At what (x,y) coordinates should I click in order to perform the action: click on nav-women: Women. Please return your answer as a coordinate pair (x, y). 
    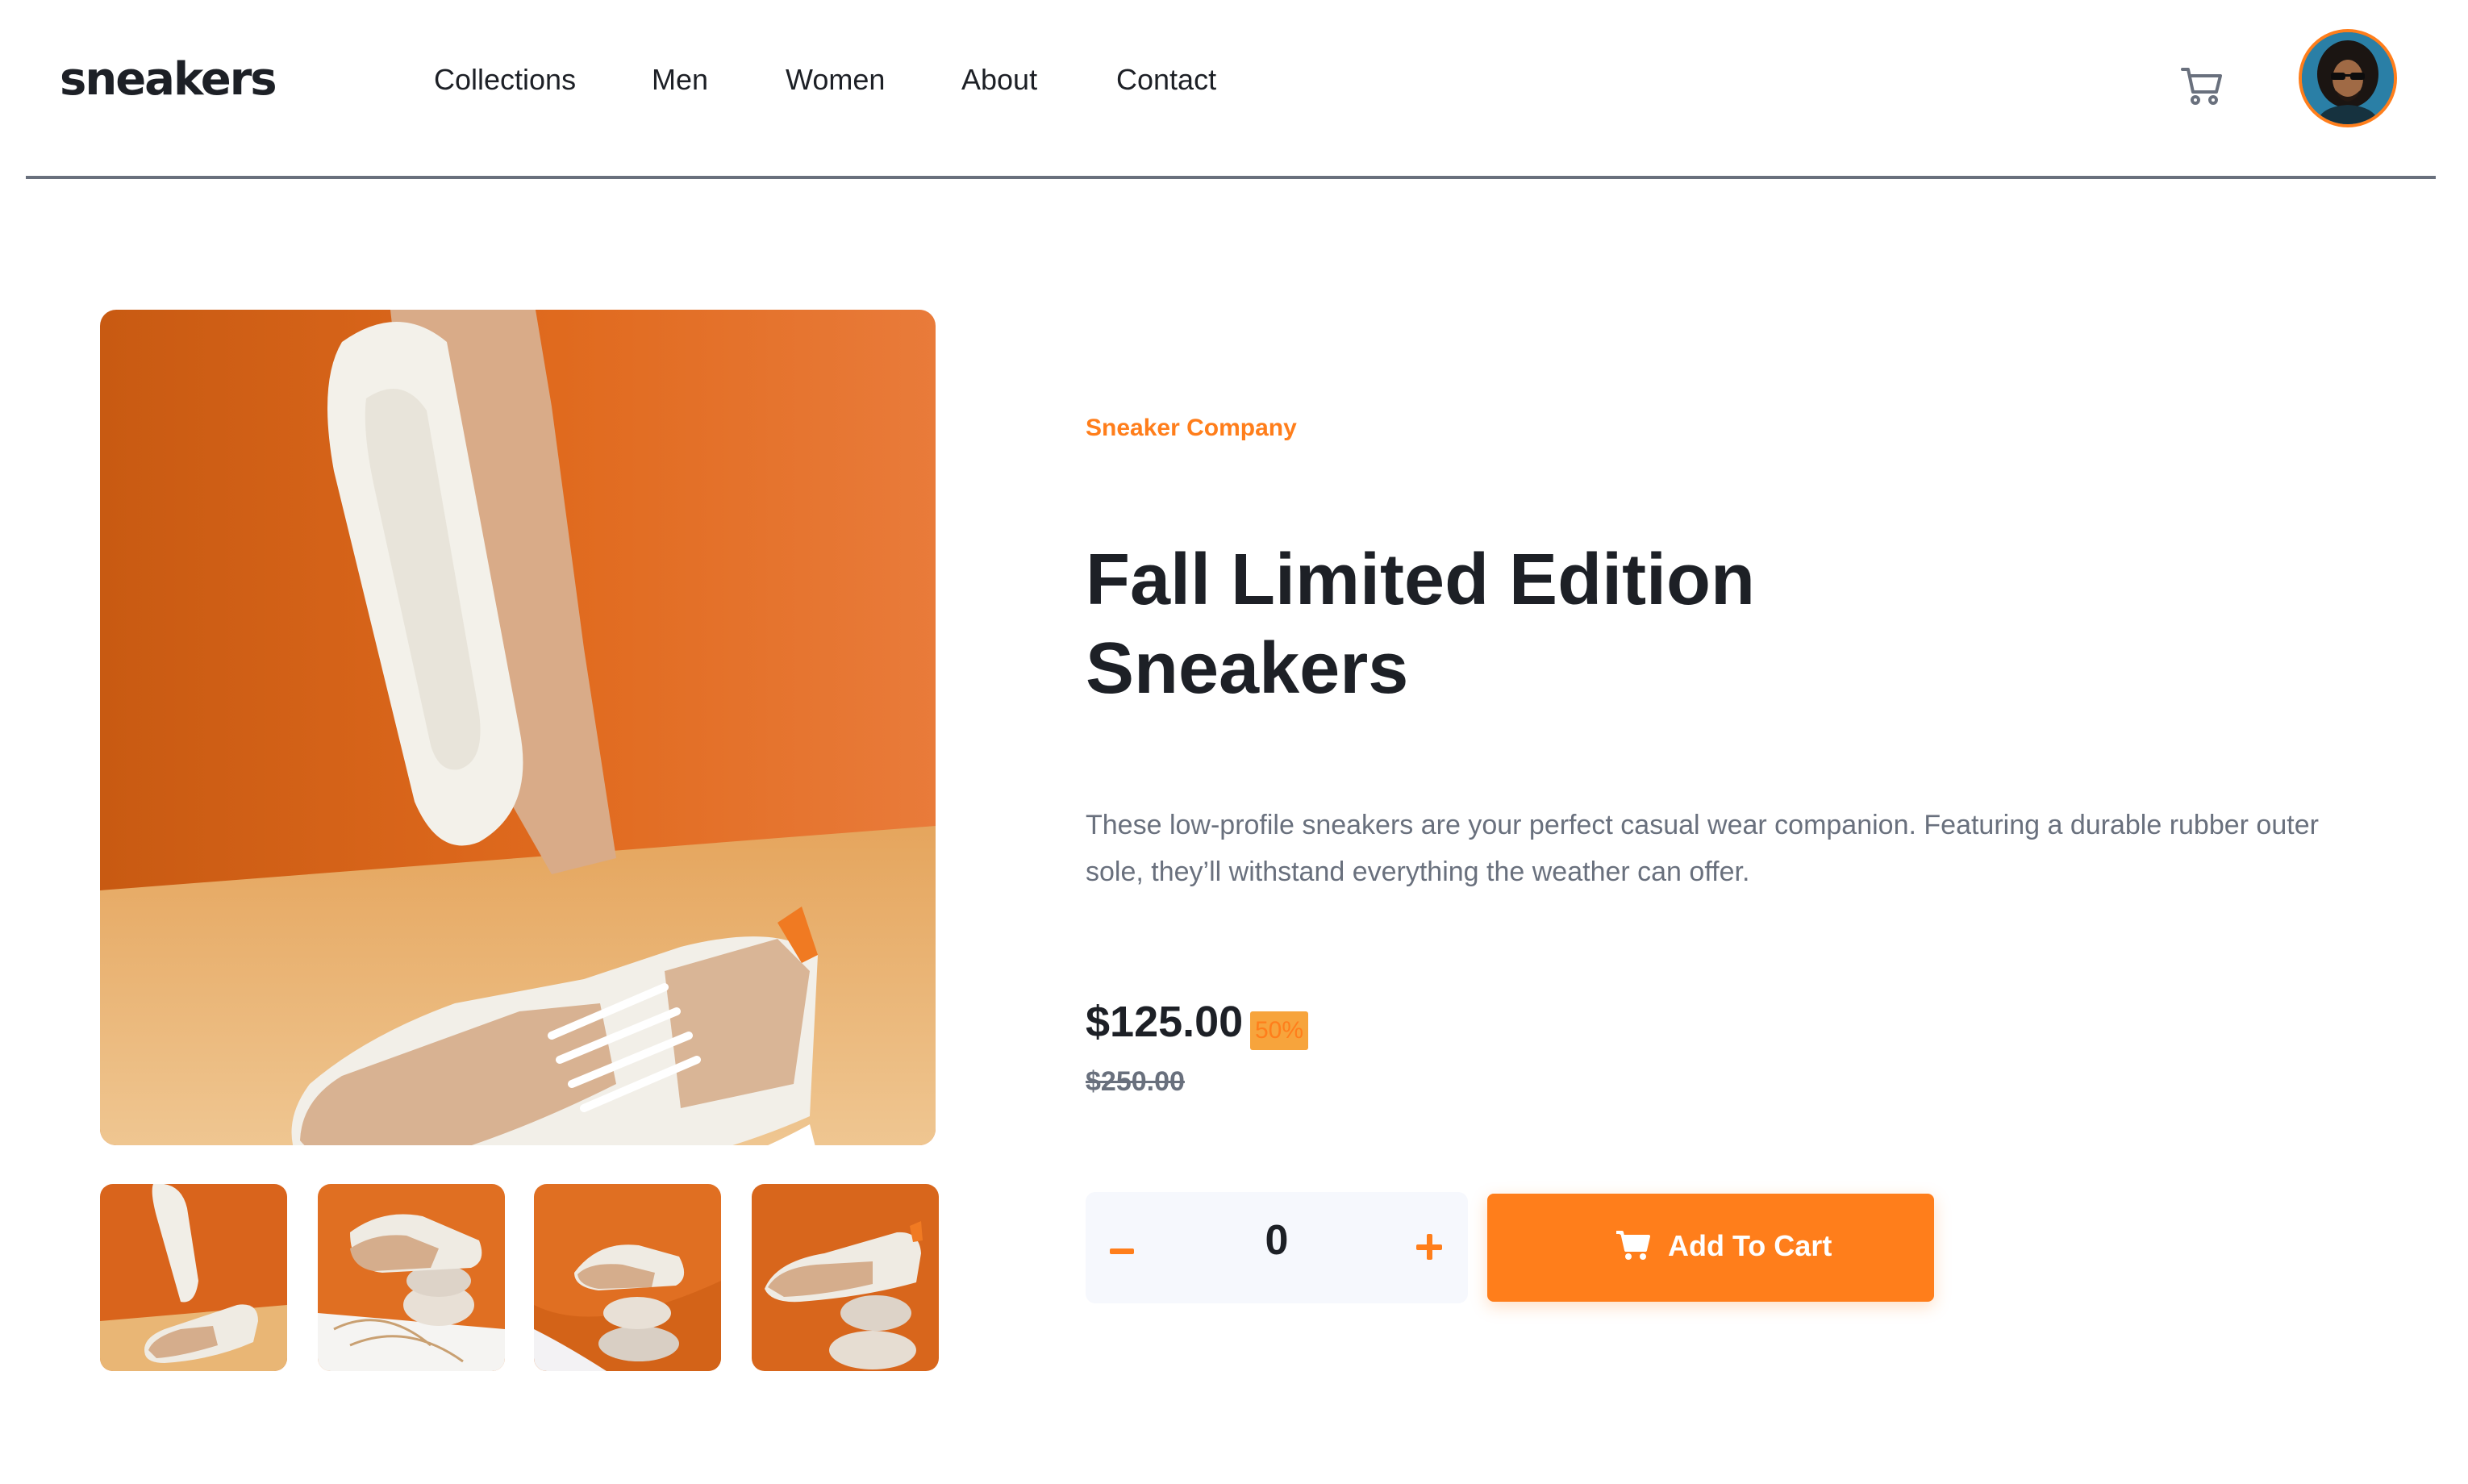
    Looking at the image, I should click on (836, 80).